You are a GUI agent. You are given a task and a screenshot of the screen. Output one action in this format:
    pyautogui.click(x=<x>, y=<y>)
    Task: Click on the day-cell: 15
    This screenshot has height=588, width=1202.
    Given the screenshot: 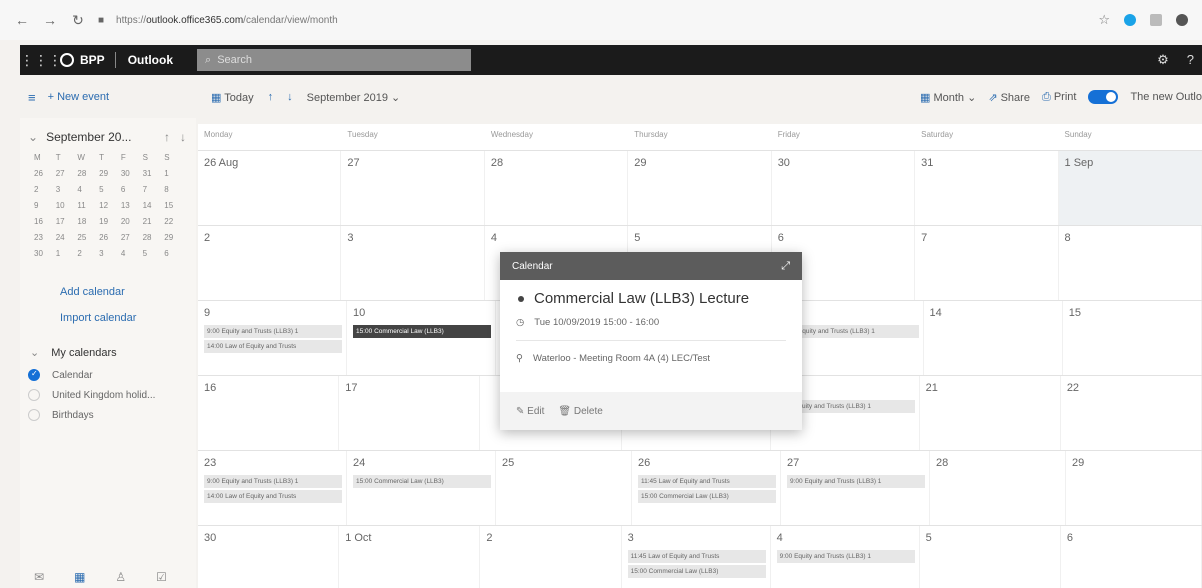 What is the action you would take?
    pyautogui.click(x=1132, y=338)
    